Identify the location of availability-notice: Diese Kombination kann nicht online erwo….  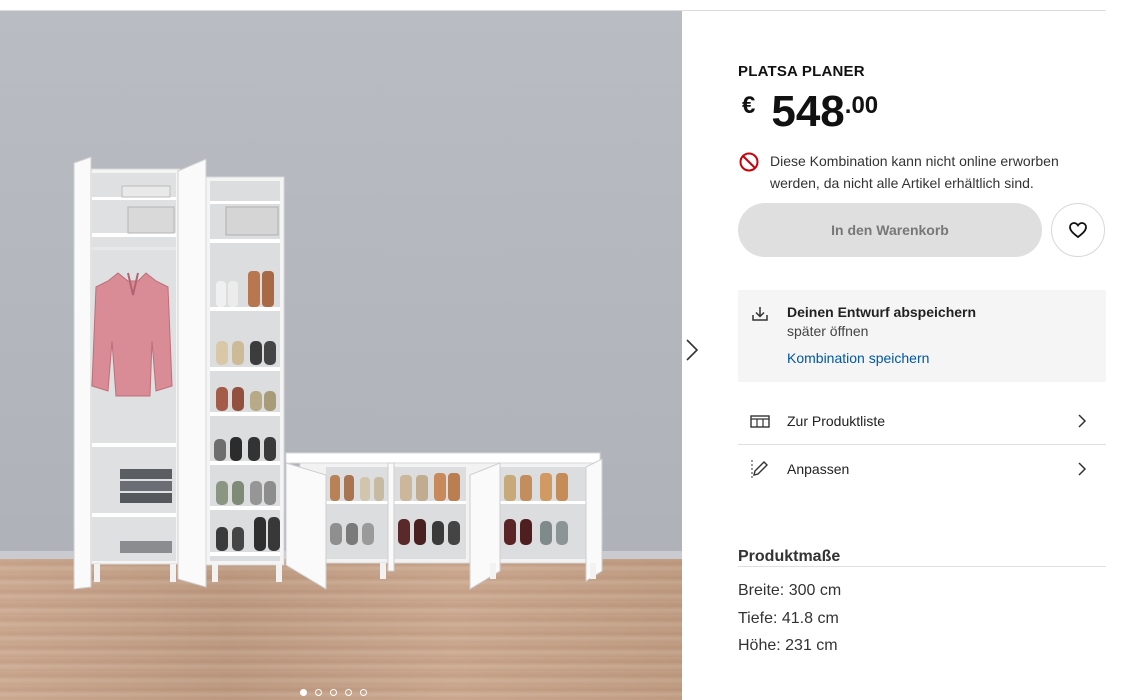
(914, 172).